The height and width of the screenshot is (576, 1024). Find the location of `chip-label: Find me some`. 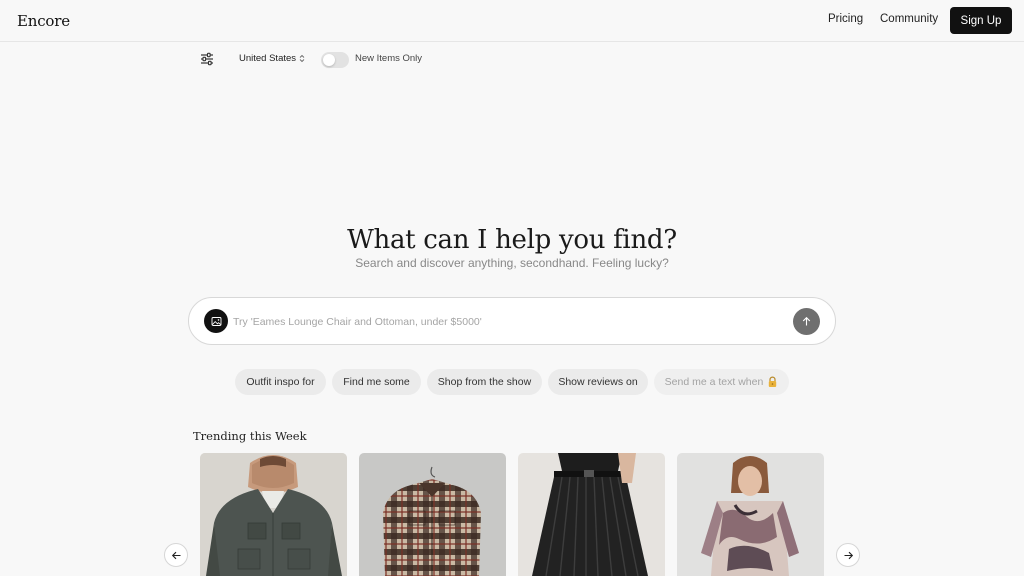

chip-label: Find me some is located at coordinates (376, 382).